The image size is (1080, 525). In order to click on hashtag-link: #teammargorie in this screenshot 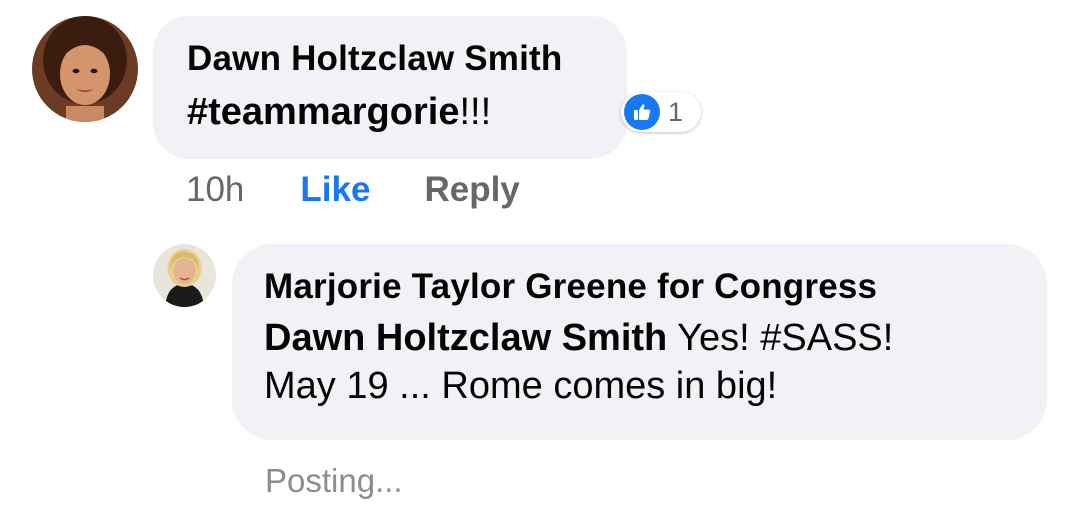, I will do `click(323, 112)`.